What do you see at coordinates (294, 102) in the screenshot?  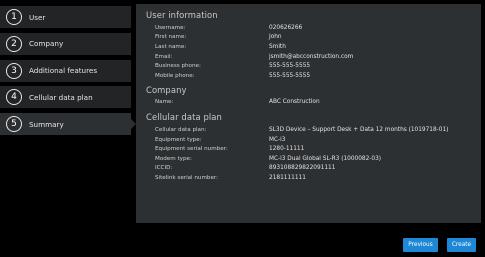 I see `row-value: ABC Construction` at bounding box center [294, 102].